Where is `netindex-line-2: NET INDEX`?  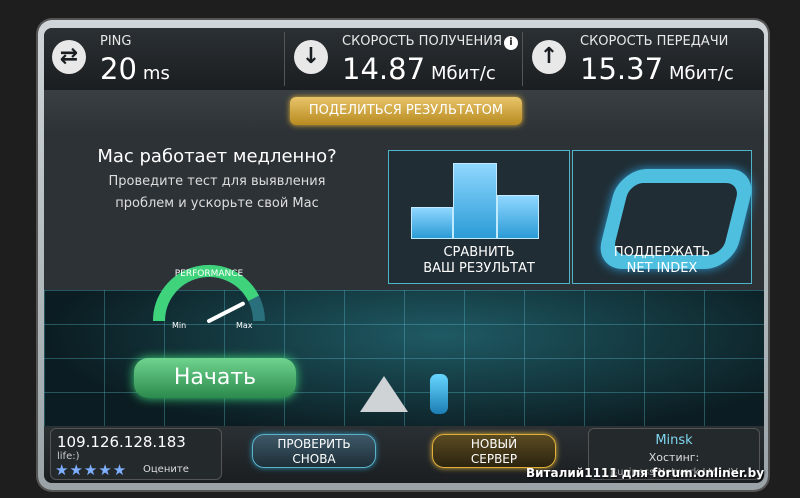 netindex-line-2: NET INDEX is located at coordinates (662, 268).